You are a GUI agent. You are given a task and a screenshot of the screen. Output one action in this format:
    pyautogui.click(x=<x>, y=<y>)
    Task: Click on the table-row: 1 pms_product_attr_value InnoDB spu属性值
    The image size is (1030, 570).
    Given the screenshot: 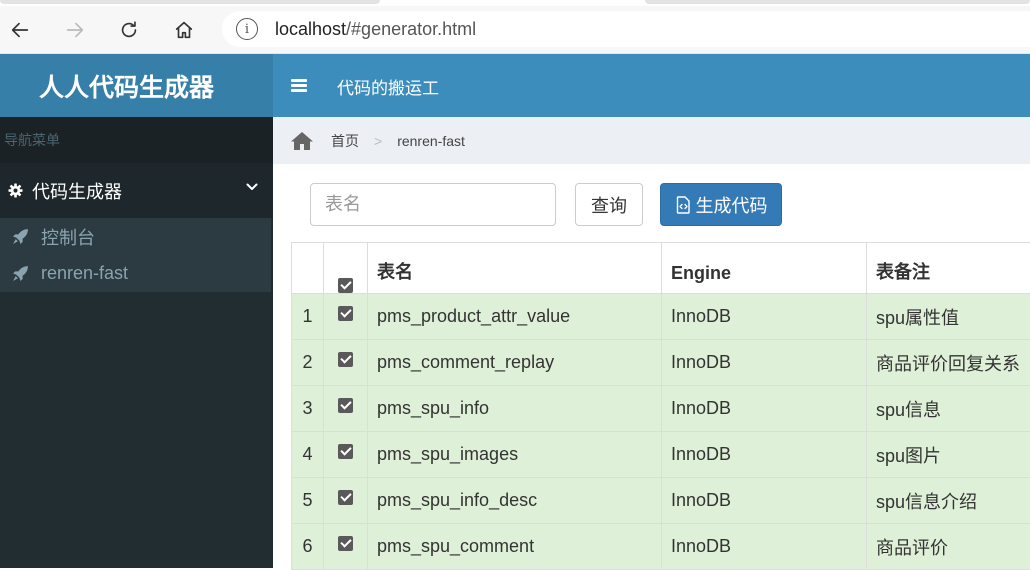 What is the action you would take?
    pyautogui.click(x=661, y=317)
    